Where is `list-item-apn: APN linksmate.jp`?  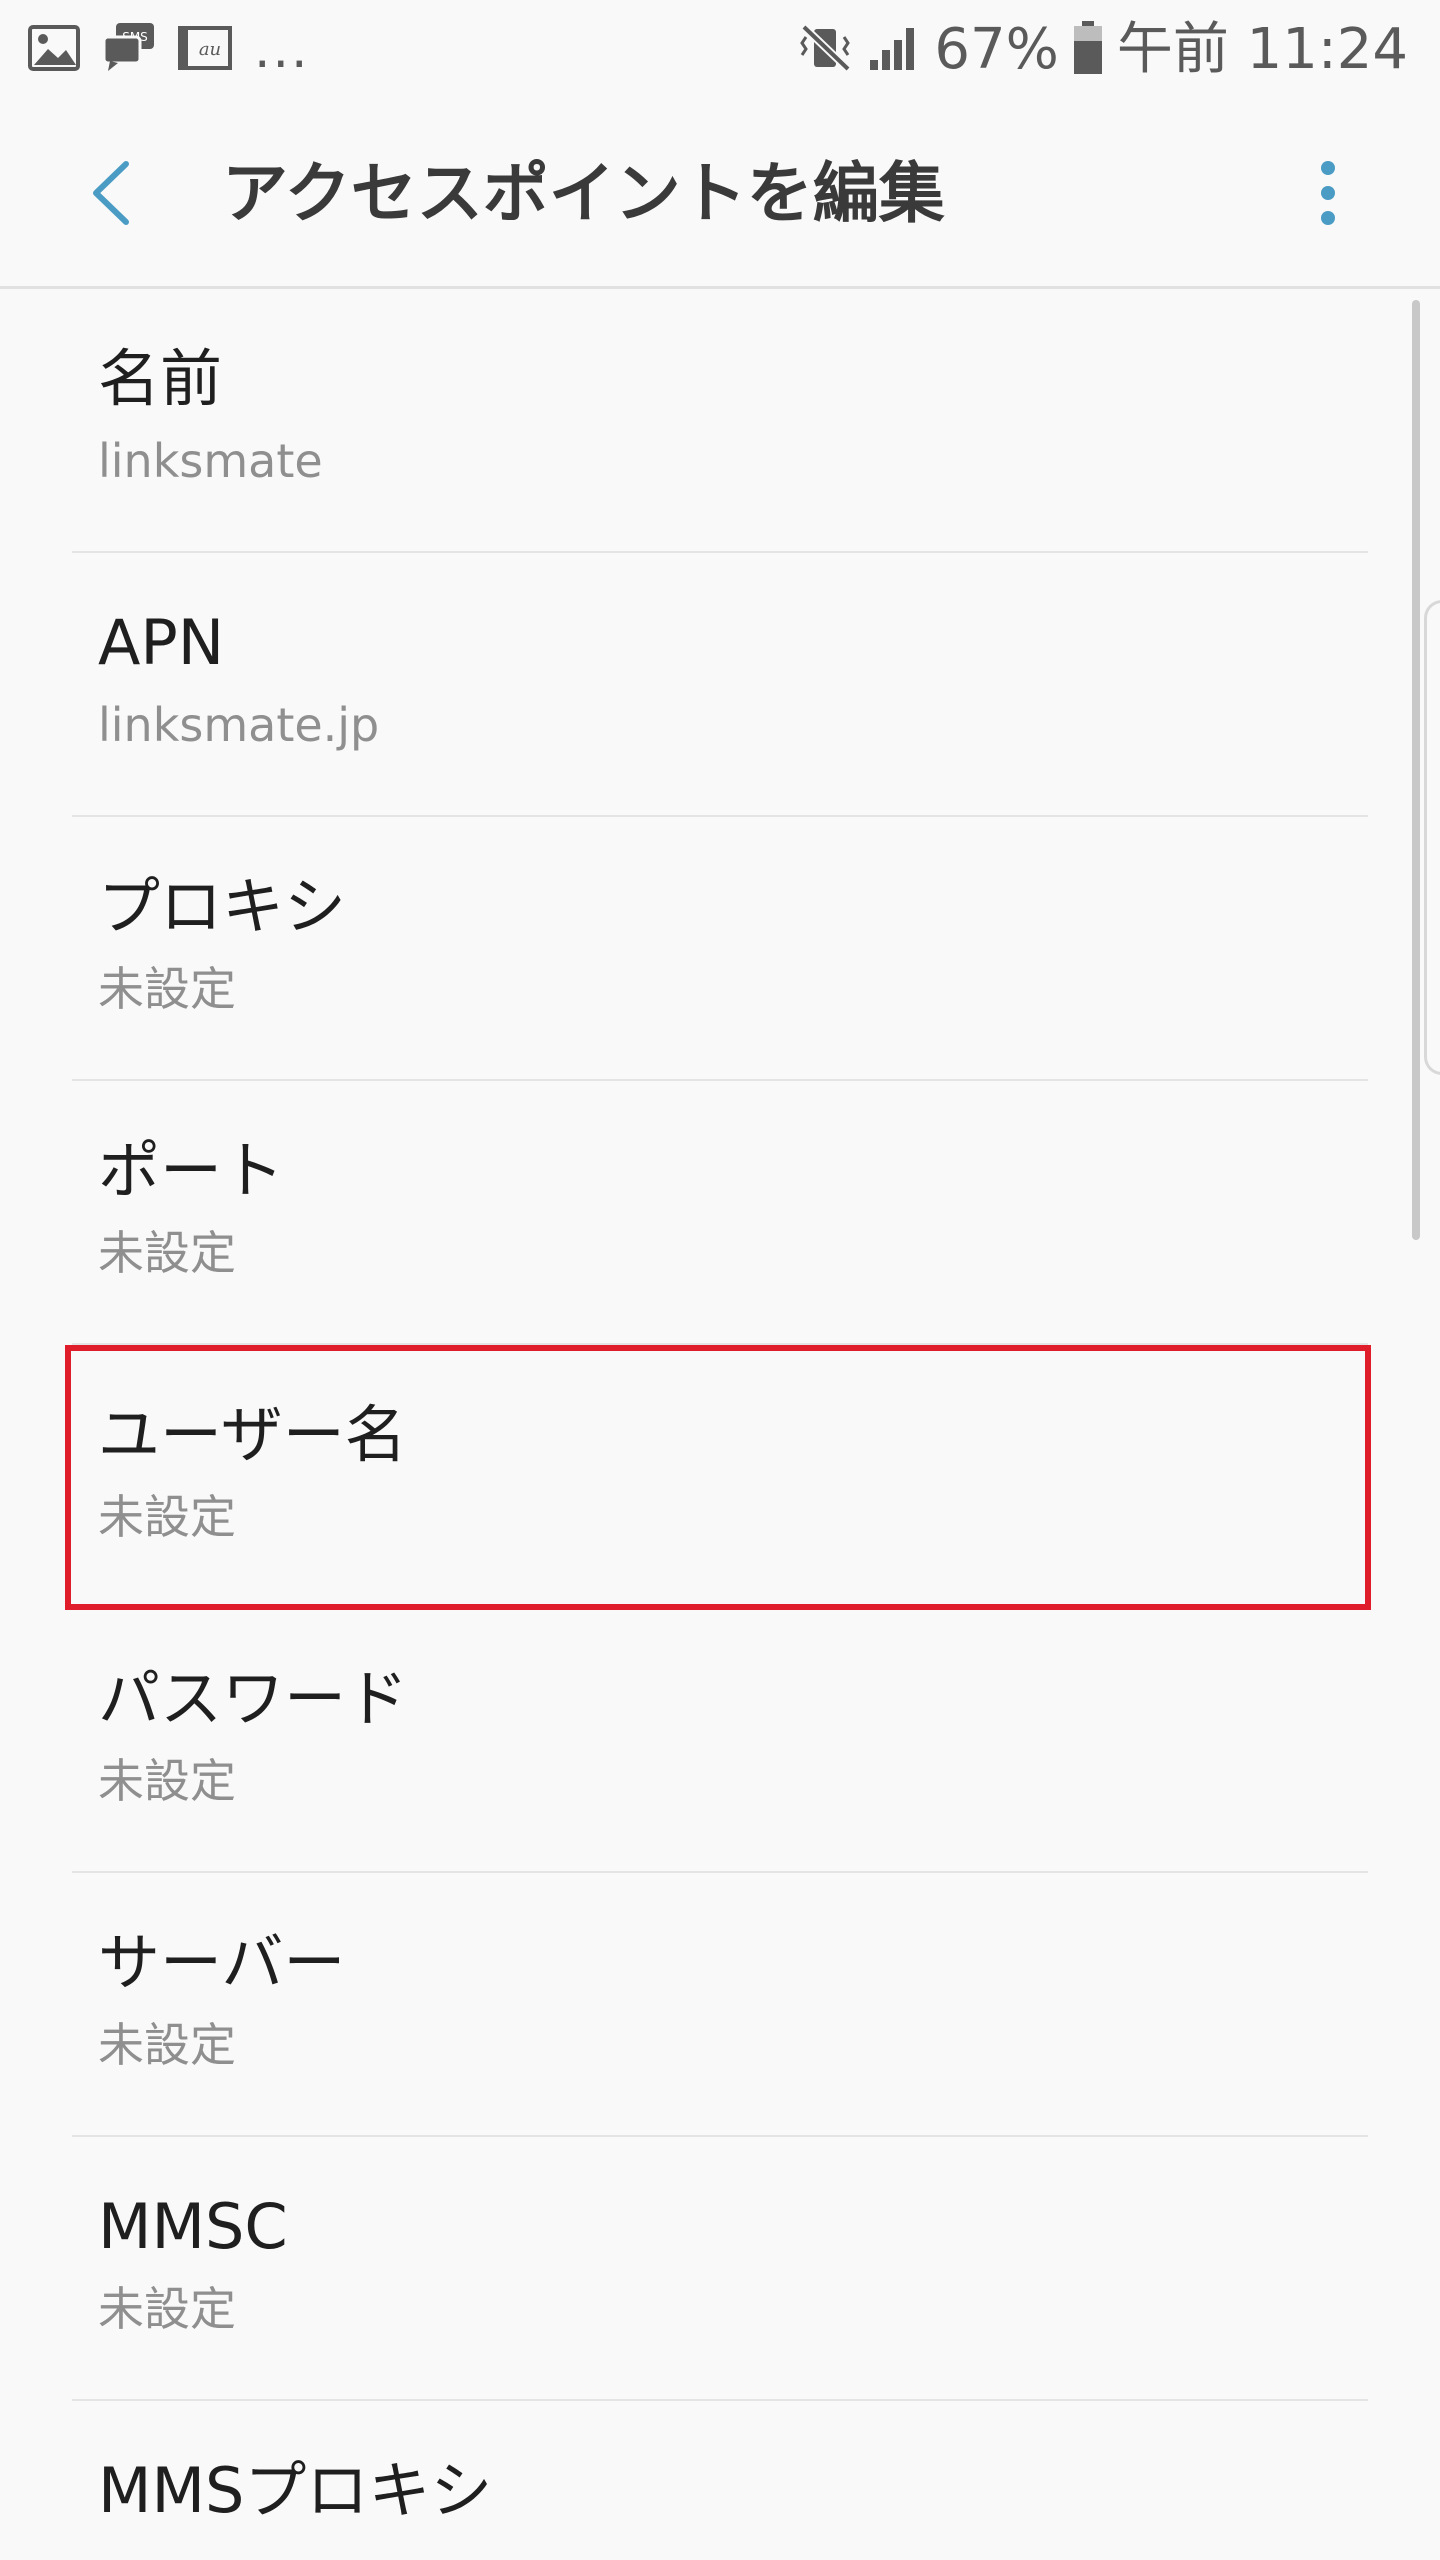 list-item-apn: APN linksmate.jp is located at coordinates (720, 685).